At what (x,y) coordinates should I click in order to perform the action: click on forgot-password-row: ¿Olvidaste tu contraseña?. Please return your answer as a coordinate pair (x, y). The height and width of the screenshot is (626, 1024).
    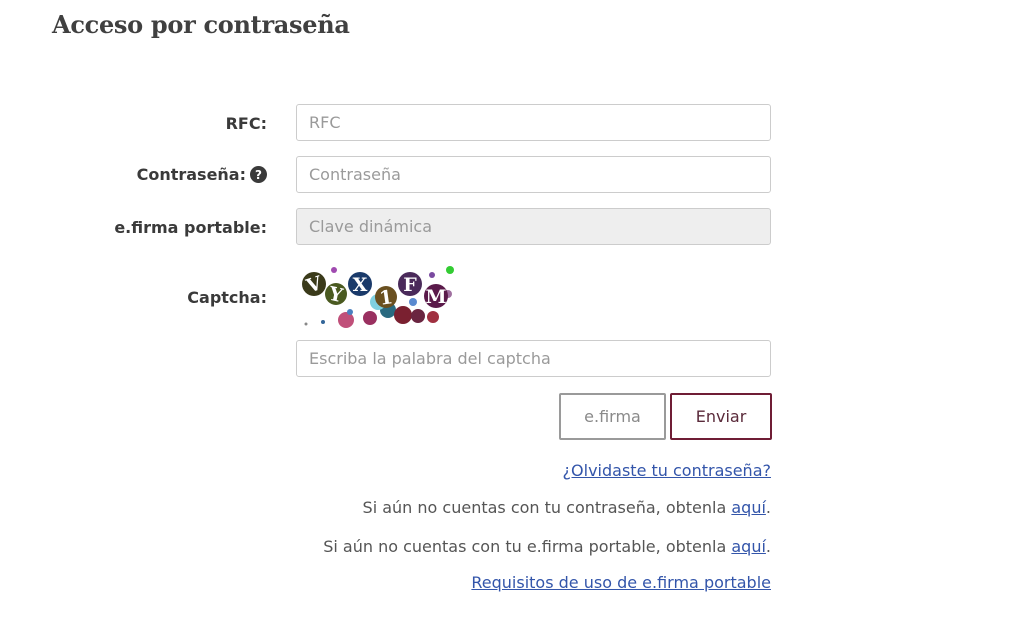
    Looking at the image, I should click on (667, 470).